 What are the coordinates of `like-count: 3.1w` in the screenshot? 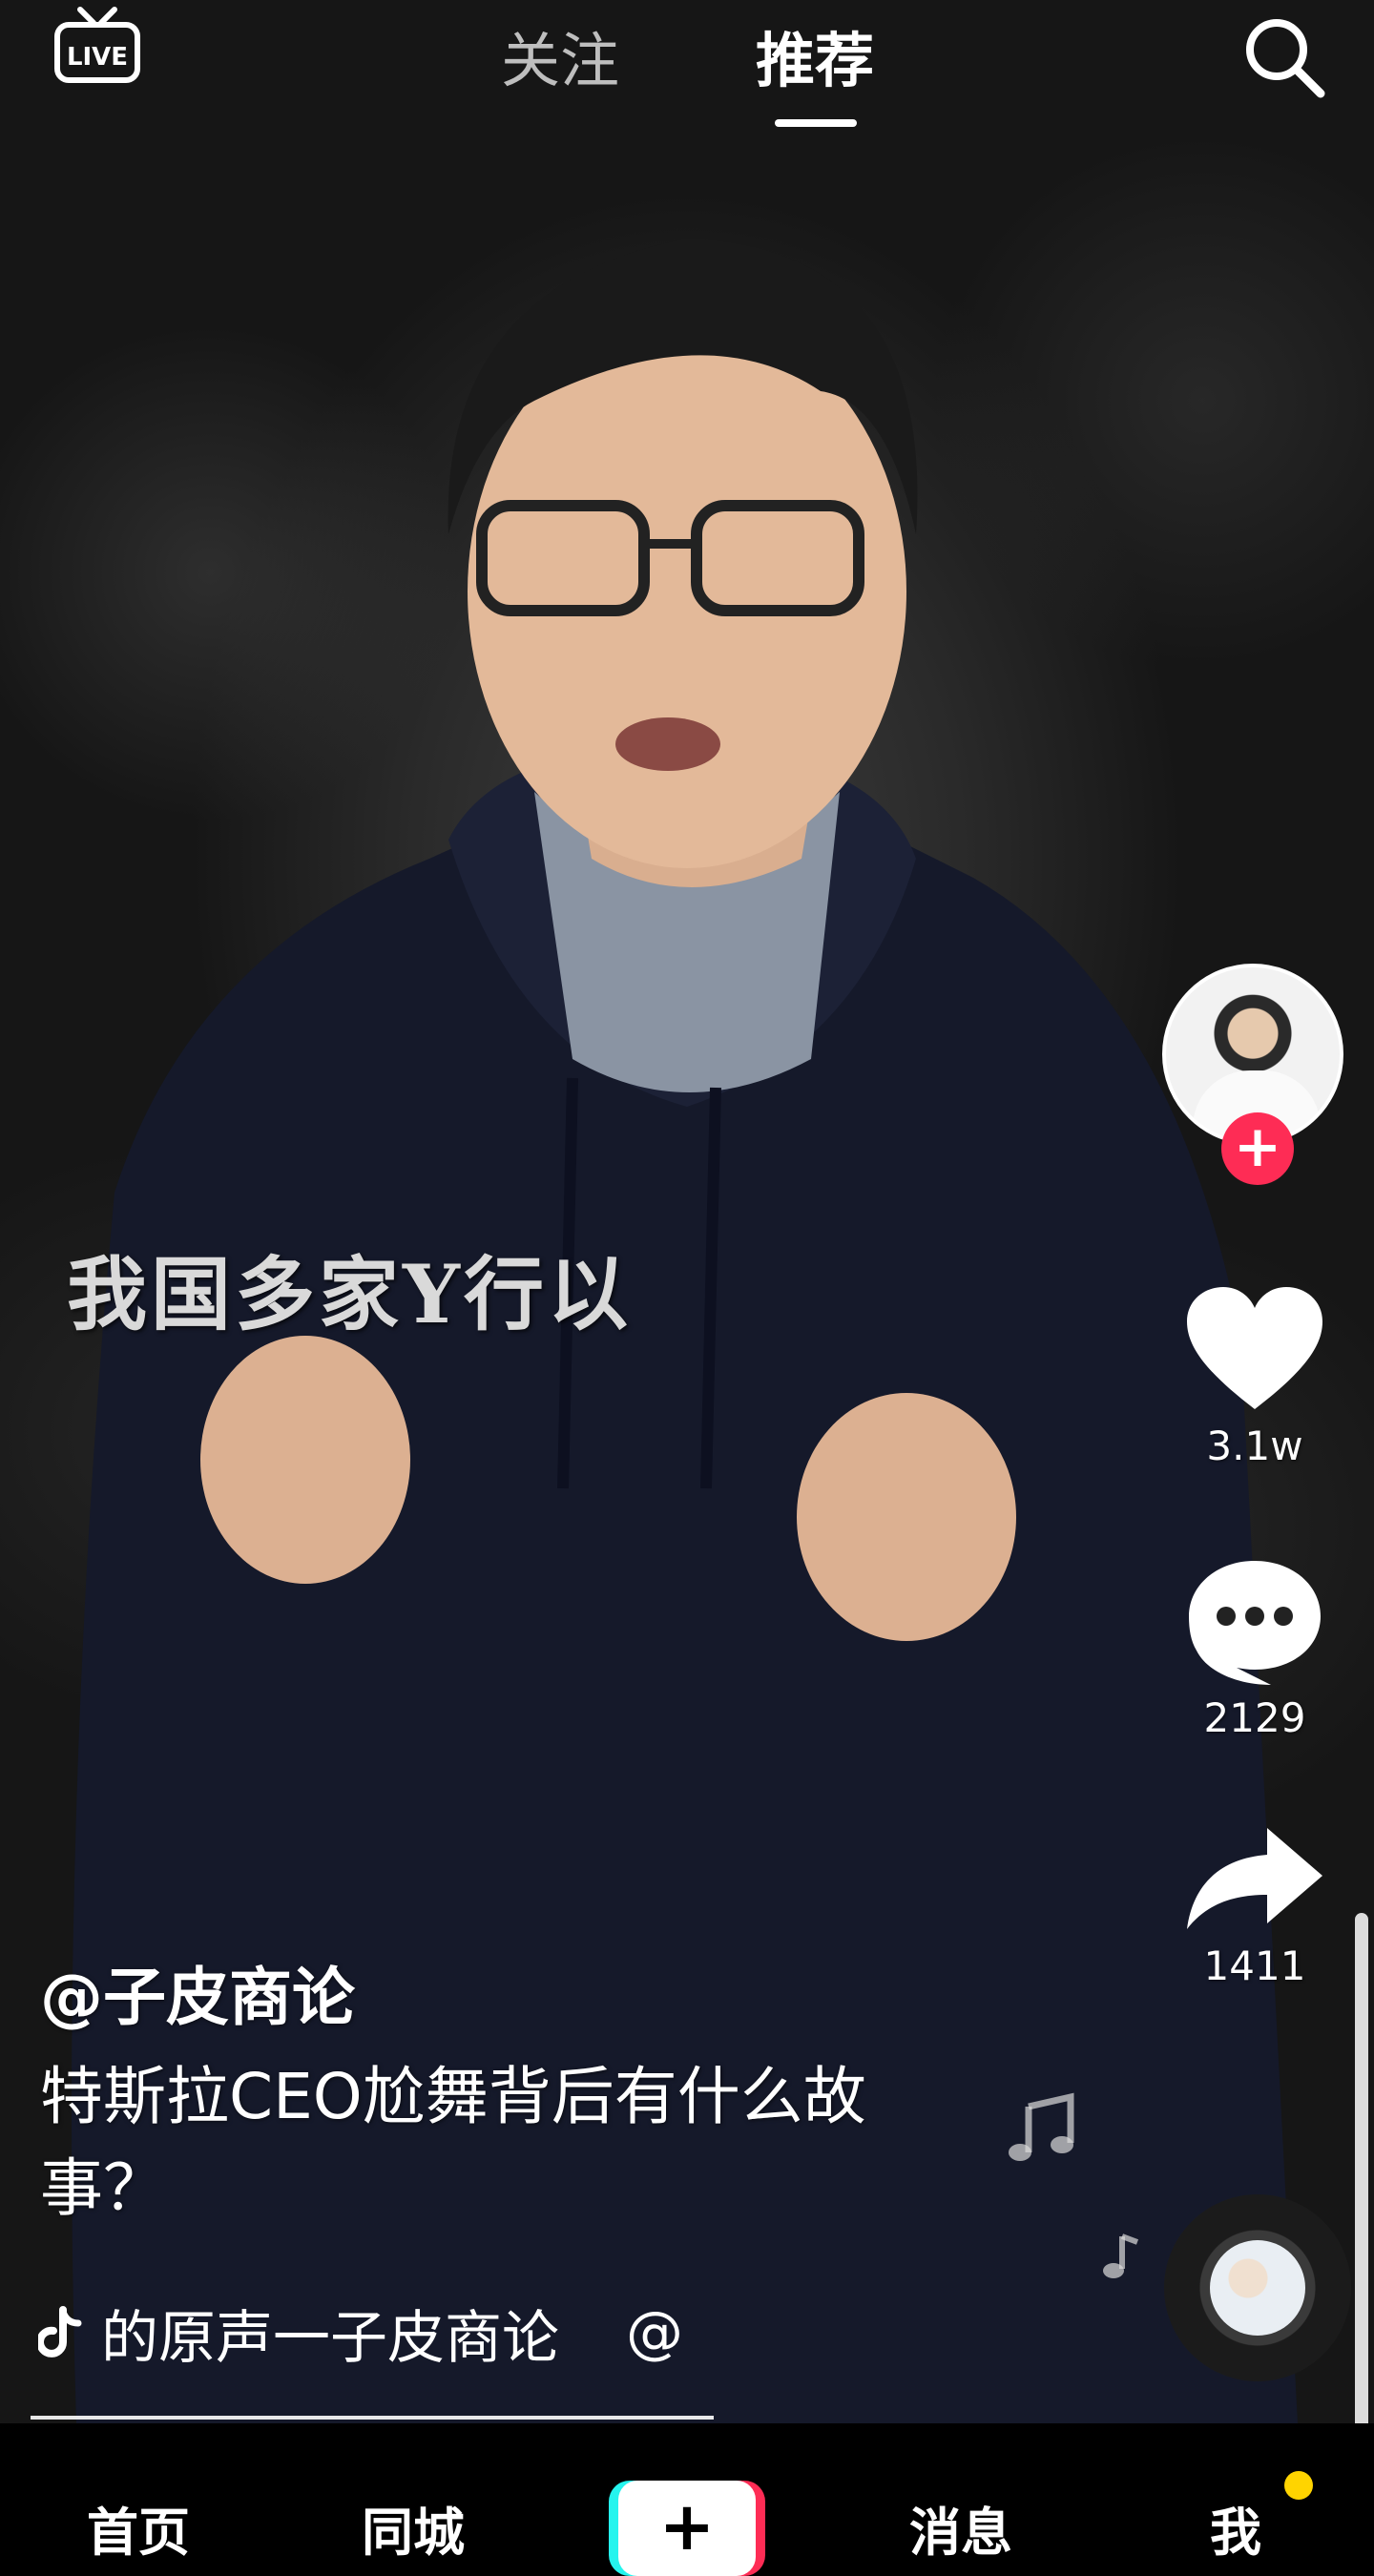 It's located at (1254, 1446).